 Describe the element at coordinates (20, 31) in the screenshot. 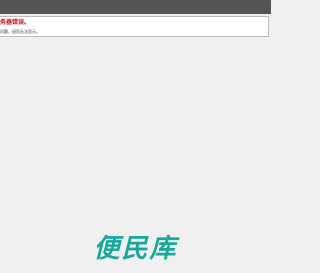

I see `error-detail: 问题，因而无法显示。` at that location.